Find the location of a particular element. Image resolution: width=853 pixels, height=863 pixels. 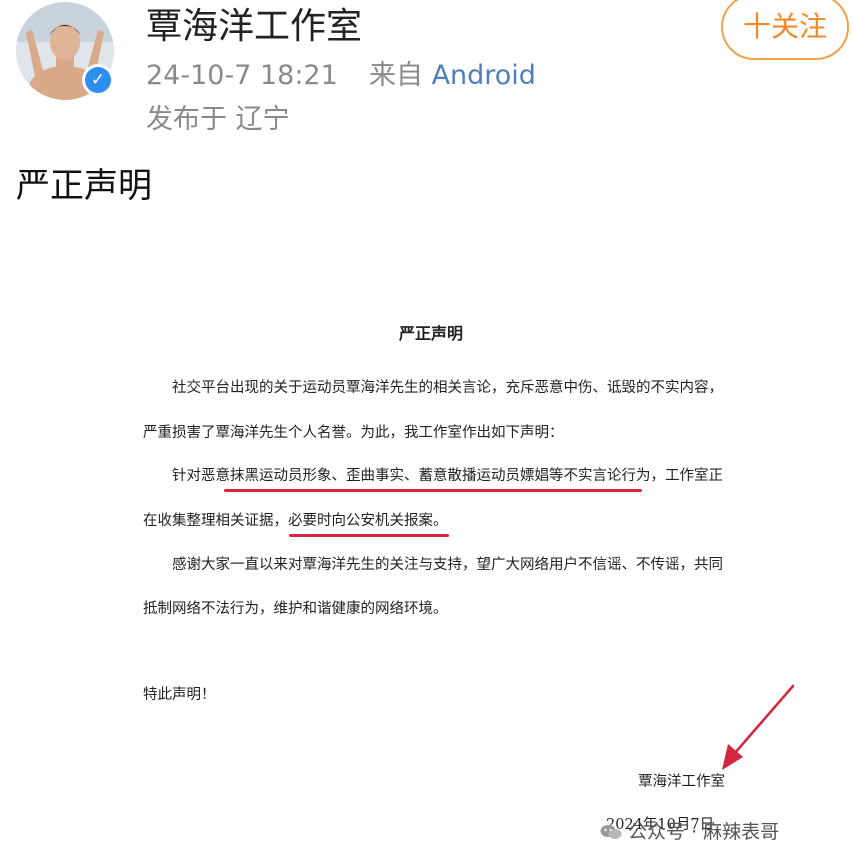

post-text: 严正声明 is located at coordinates (84, 186).